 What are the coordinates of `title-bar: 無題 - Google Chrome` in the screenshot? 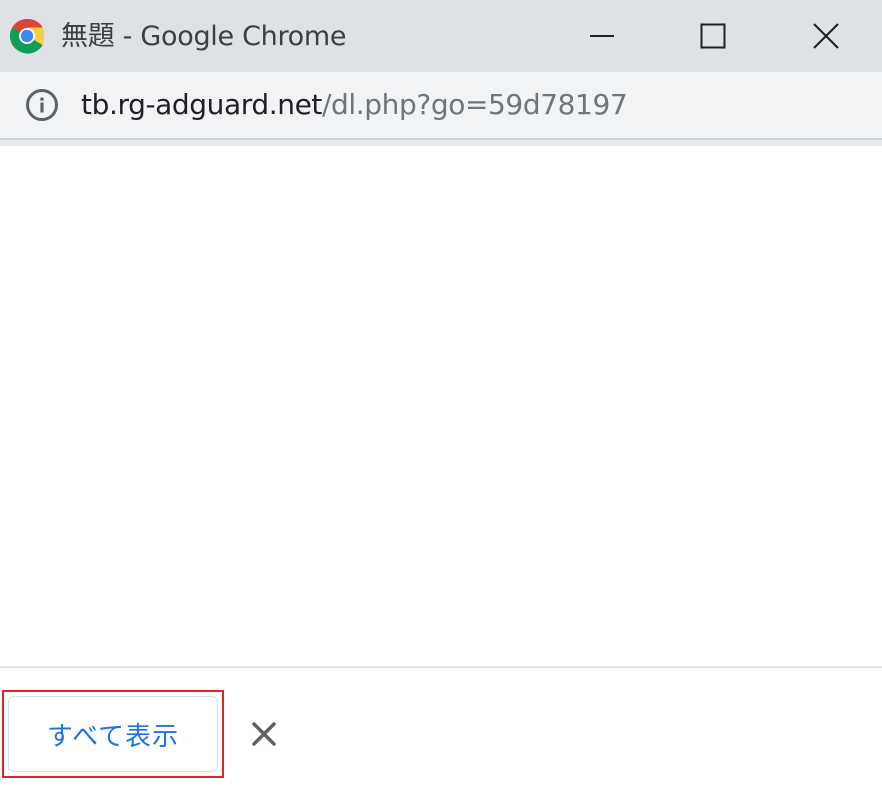 It's located at (441, 36).